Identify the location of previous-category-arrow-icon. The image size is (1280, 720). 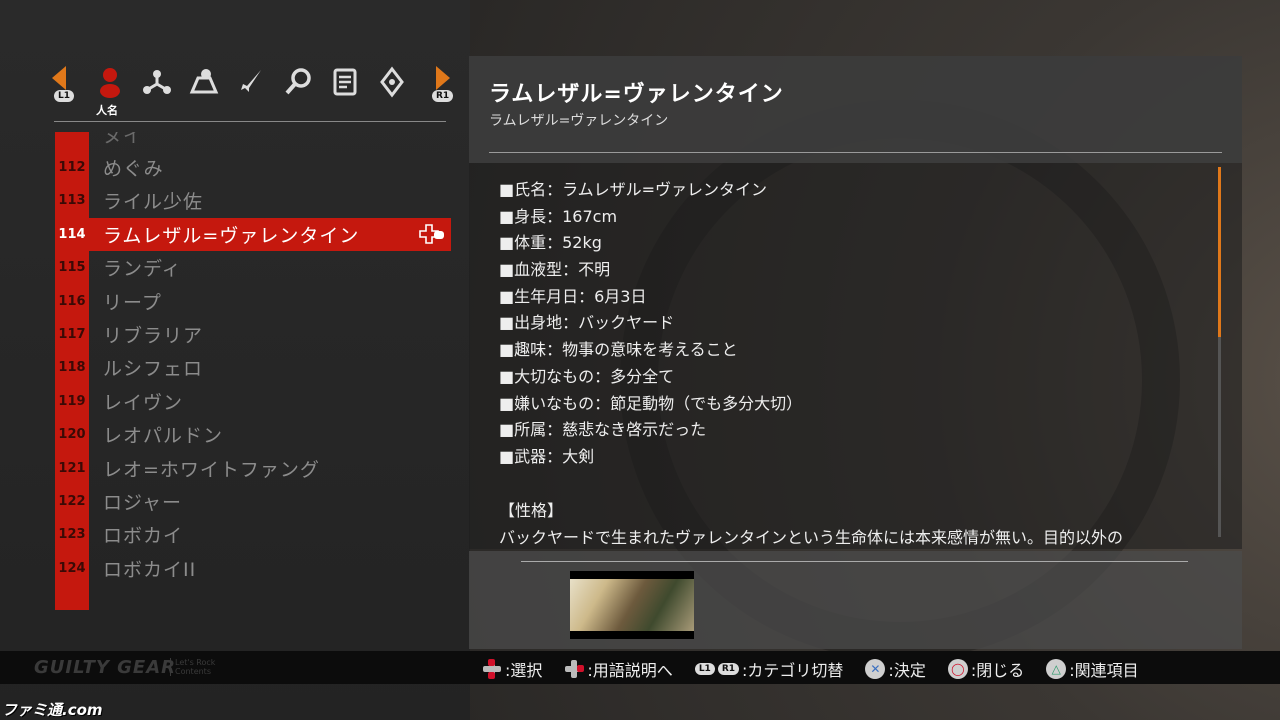
(59, 78).